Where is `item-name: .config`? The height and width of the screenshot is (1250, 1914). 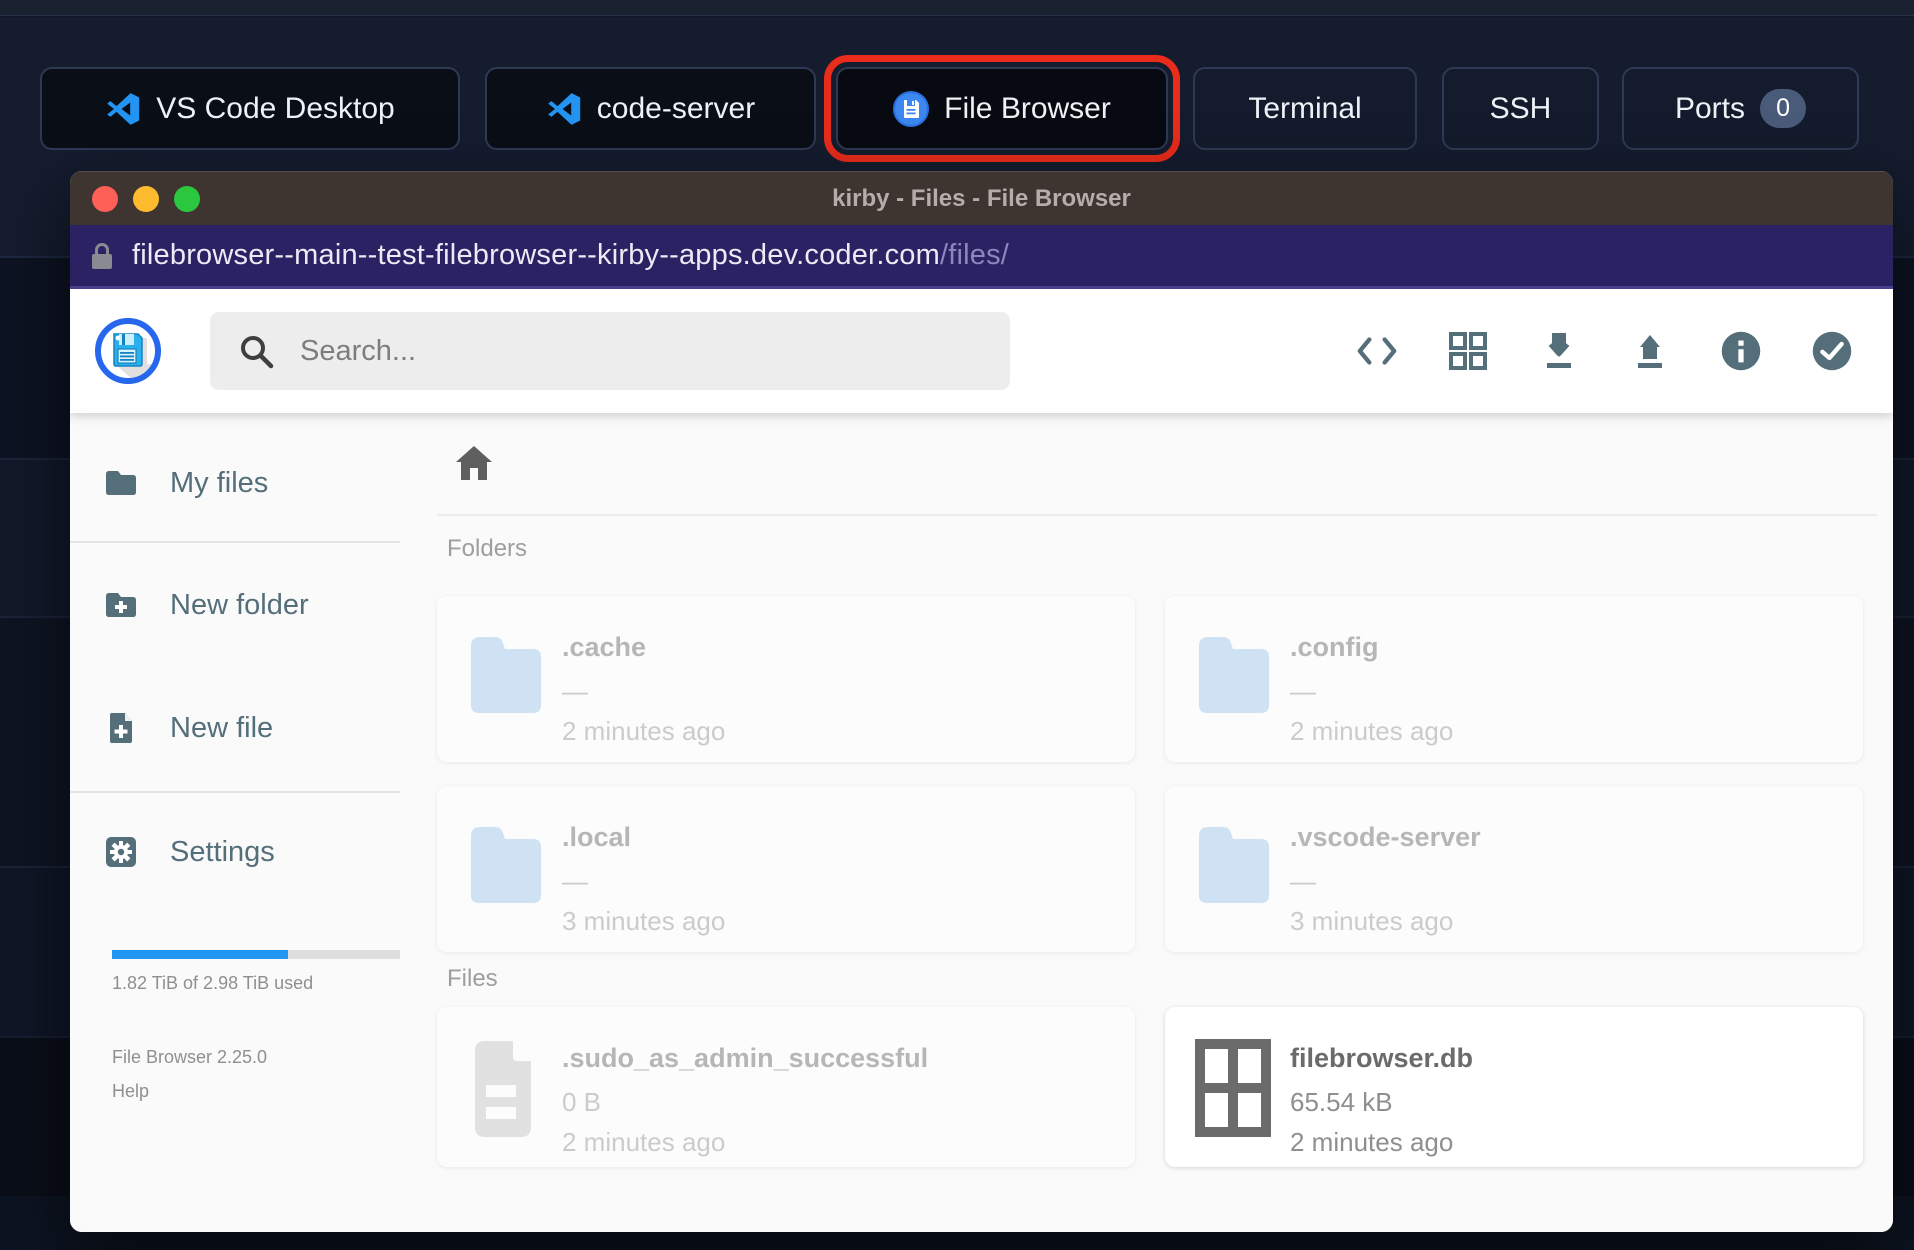 item-name: .config is located at coordinates (1334, 647).